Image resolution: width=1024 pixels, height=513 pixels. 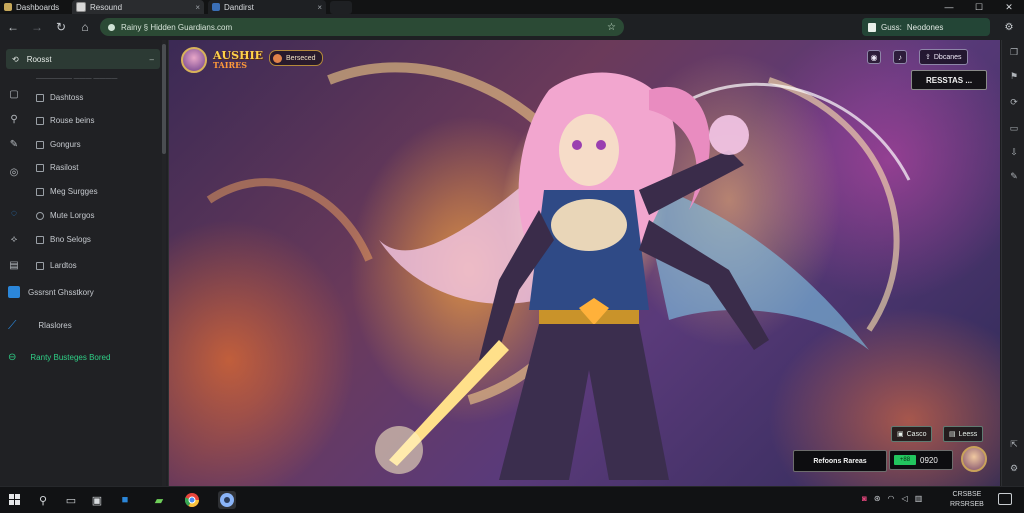 What do you see at coordinates (277, 58) in the screenshot?
I see `status-dot-icon` at bounding box center [277, 58].